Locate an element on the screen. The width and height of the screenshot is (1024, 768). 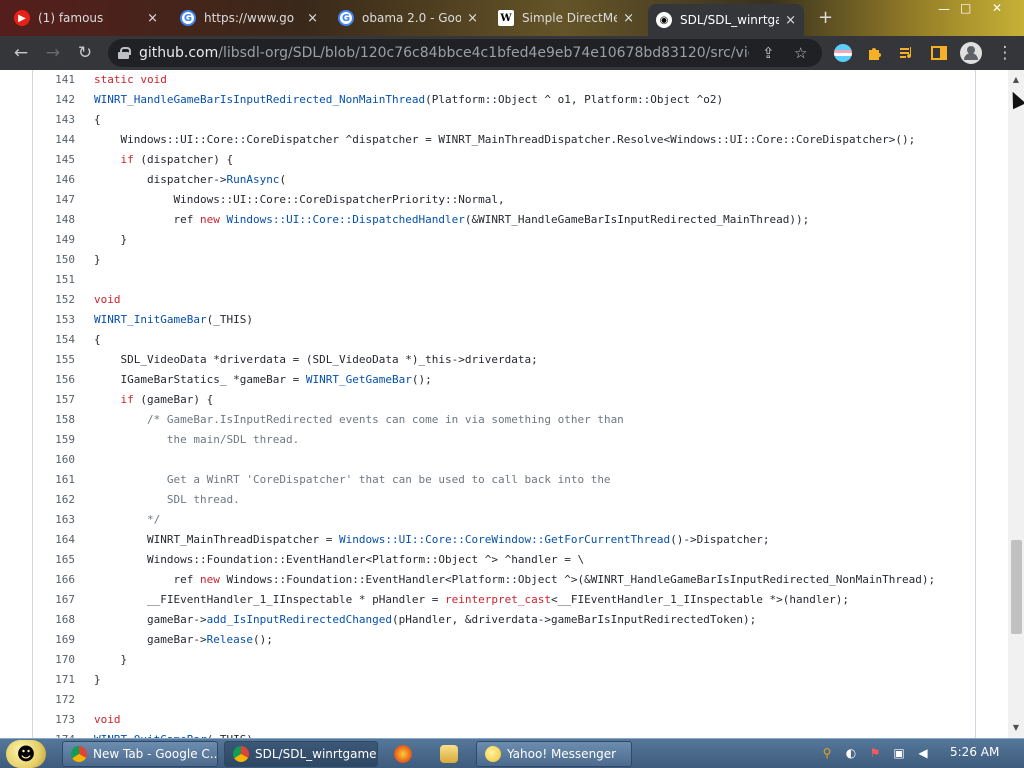
volume-icon: ◀ is located at coordinates (923, 753).